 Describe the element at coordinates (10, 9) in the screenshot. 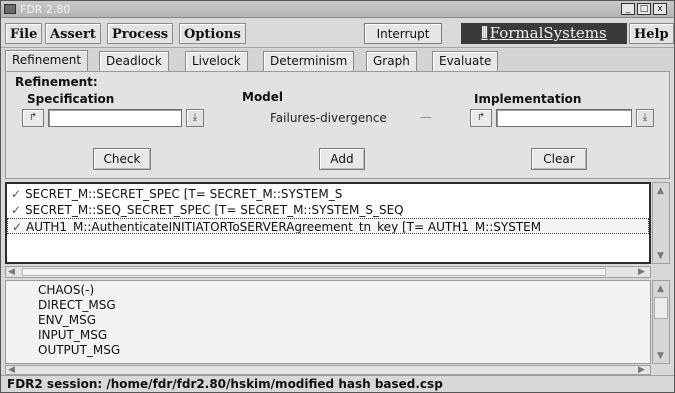

I see `app-icon` at that location.